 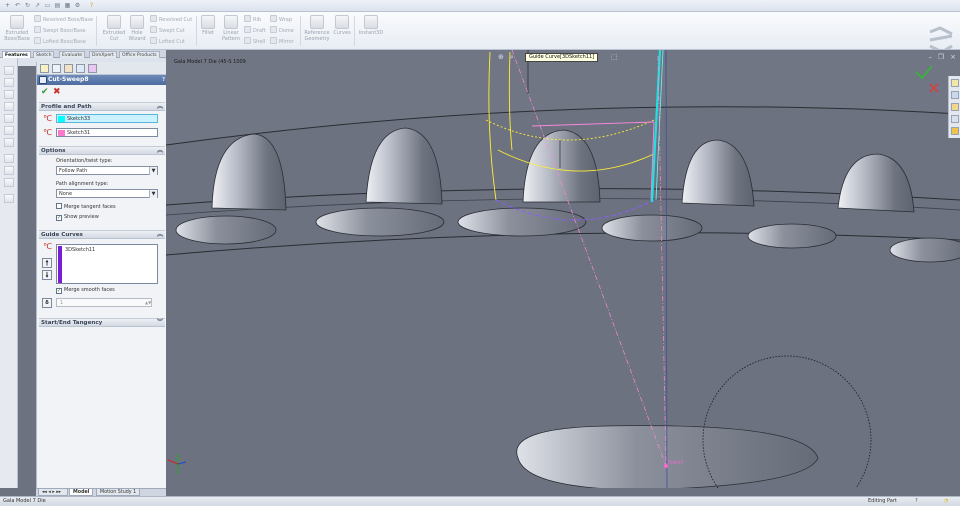 What do you see at coordinates (72, 54) in the screenshot?
I see `tab-evaluate: Evaluate` at bounding box center [72, 54].